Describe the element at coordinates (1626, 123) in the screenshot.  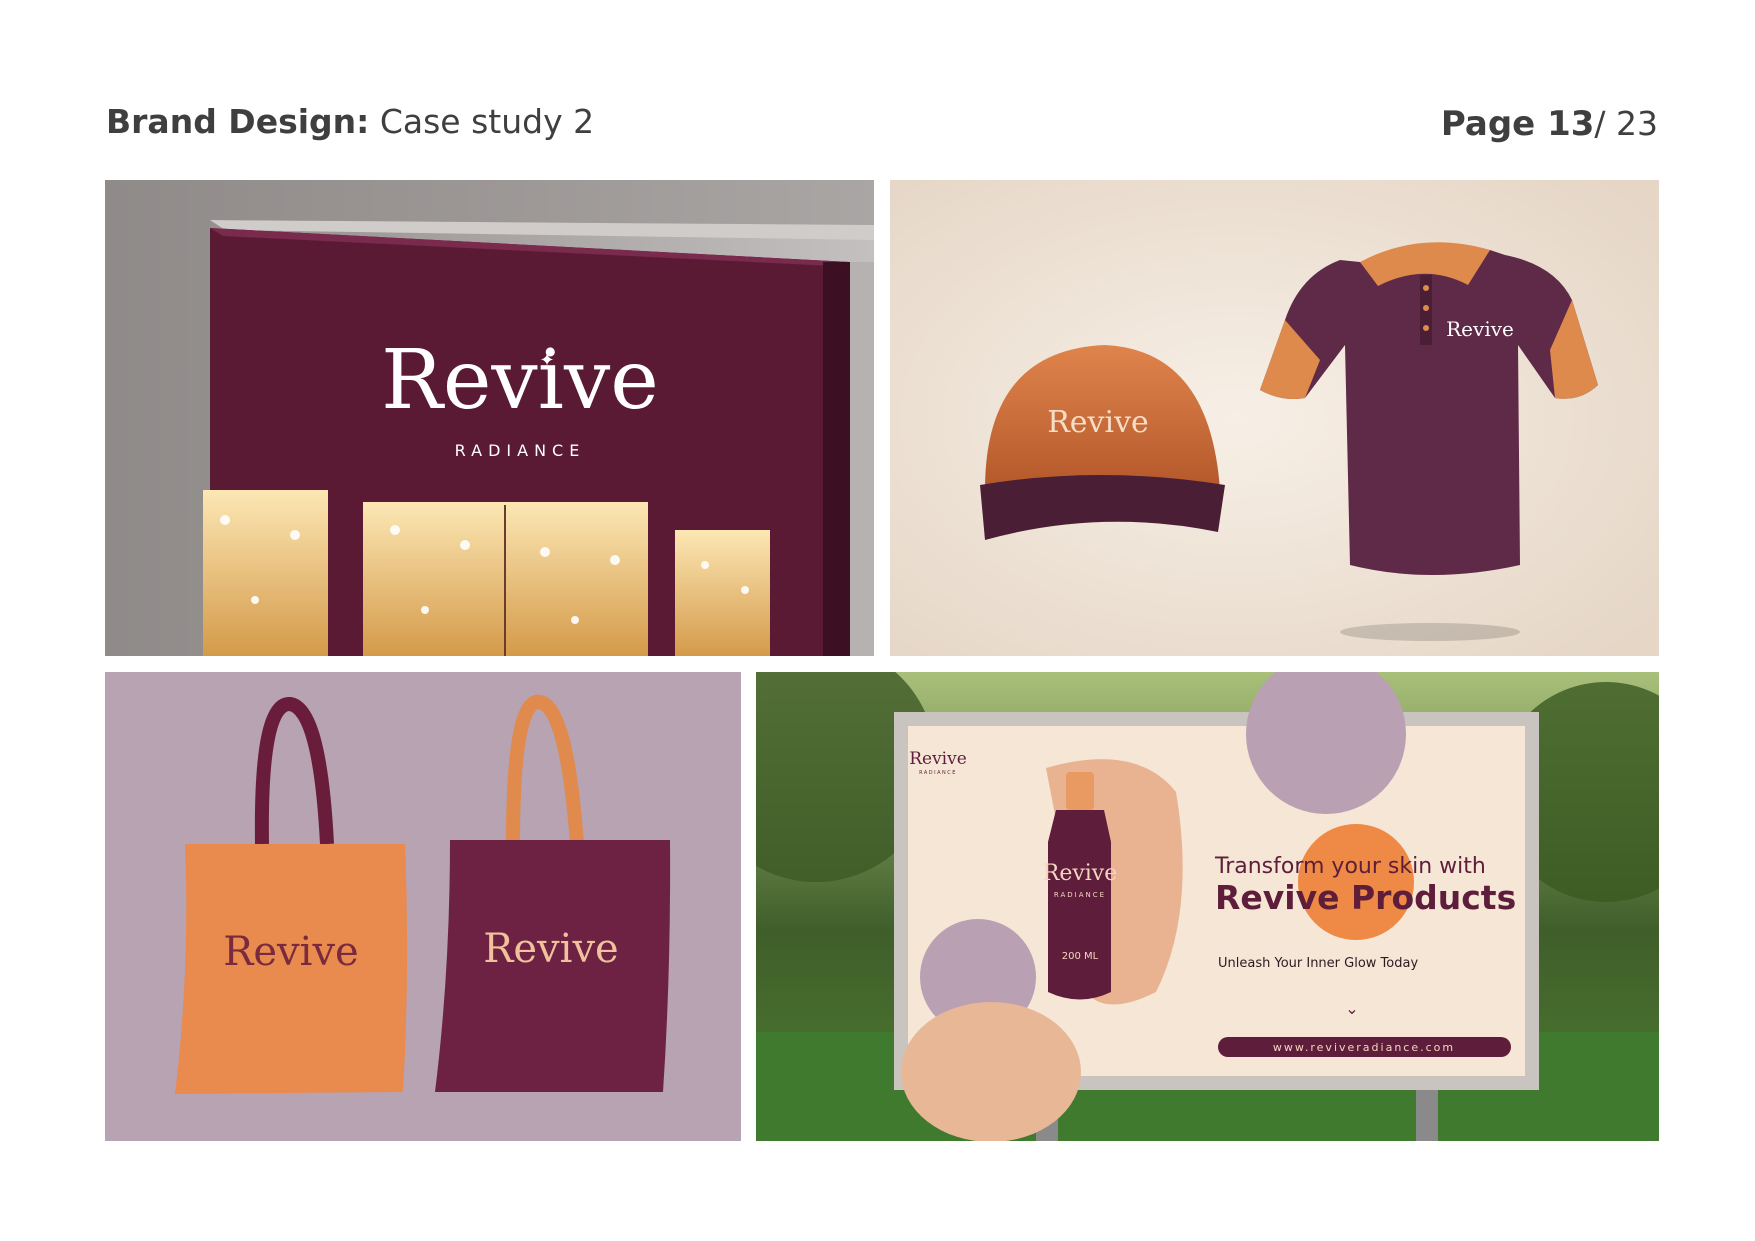
I see `page-total: / 23` at that location.